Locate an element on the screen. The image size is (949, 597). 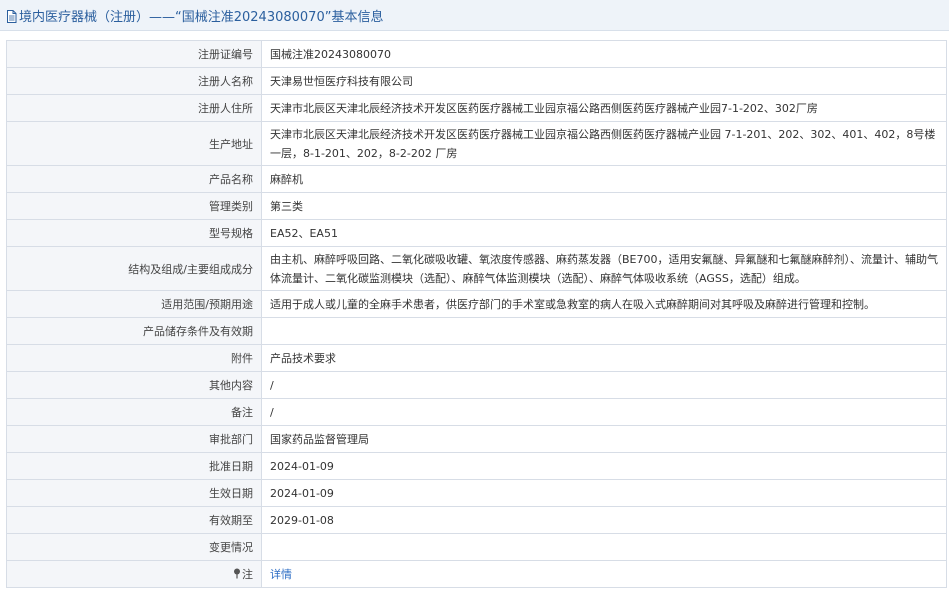
row-label: 注册人名称 is located at coordinates (134, 81).